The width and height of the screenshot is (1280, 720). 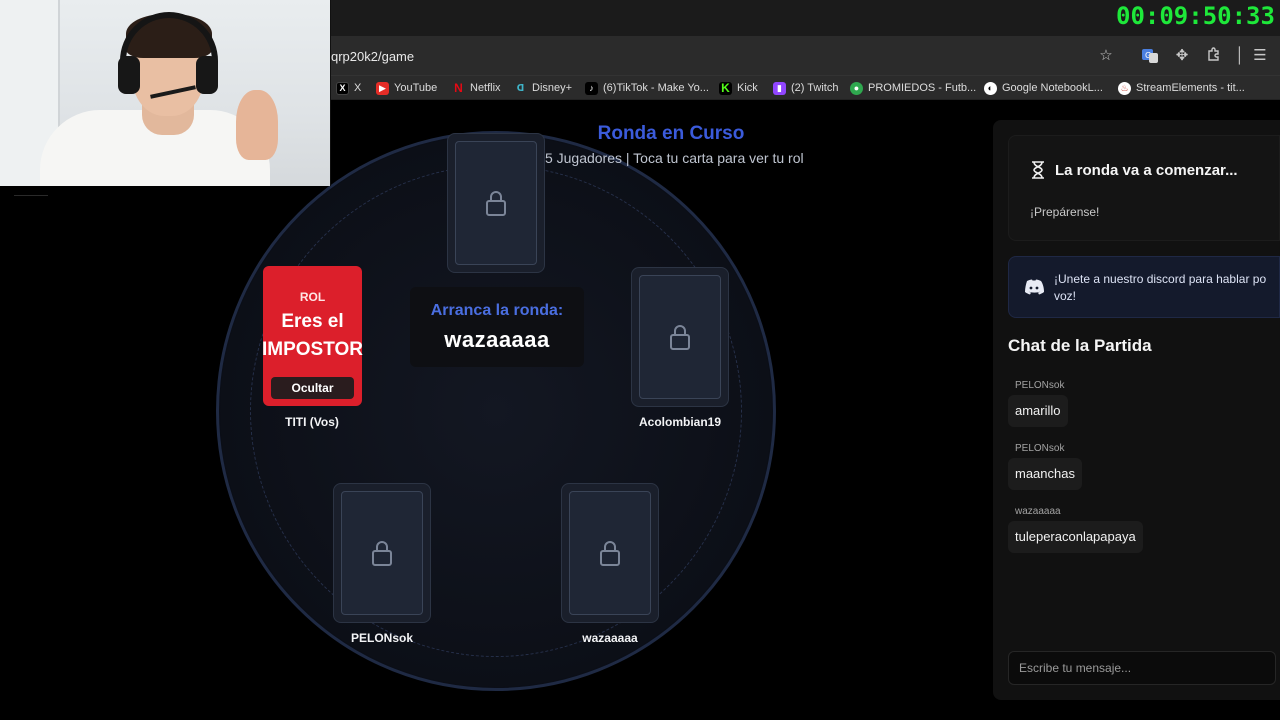 I want to click on x-logo-icon: X, so click(x=342, y=88).